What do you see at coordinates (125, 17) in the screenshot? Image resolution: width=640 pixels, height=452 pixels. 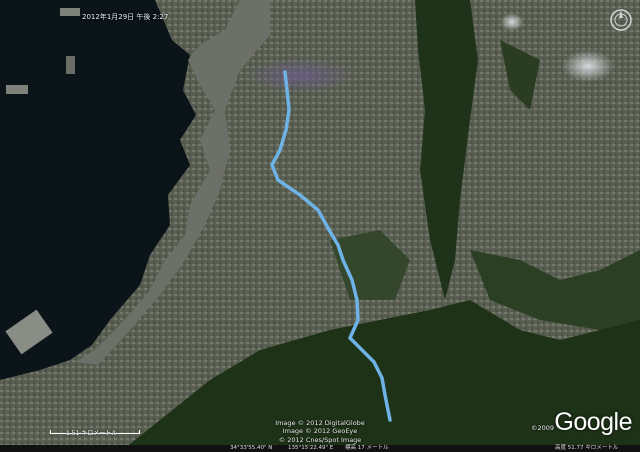 I see `date-label: 2012年1月29日 午後 2:27` at bounding box center [125, 17].